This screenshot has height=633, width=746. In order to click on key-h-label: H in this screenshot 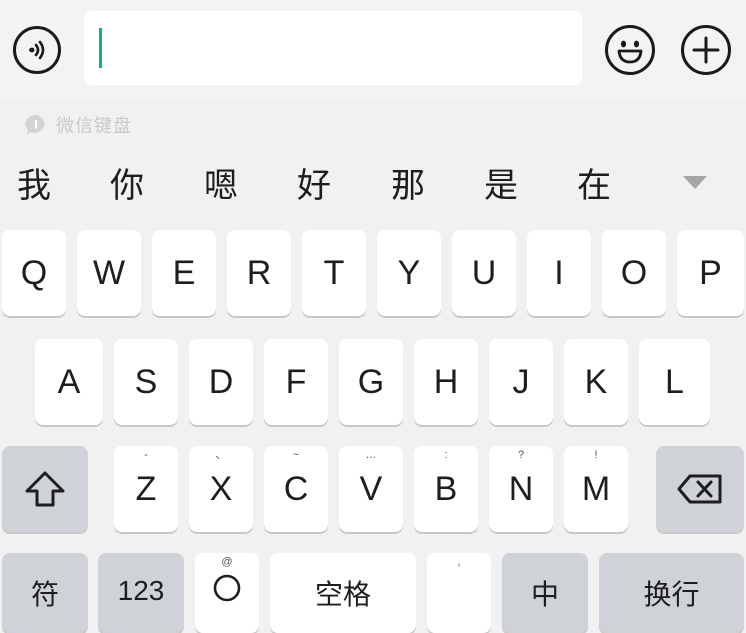, I will do `click(446, 381)`.